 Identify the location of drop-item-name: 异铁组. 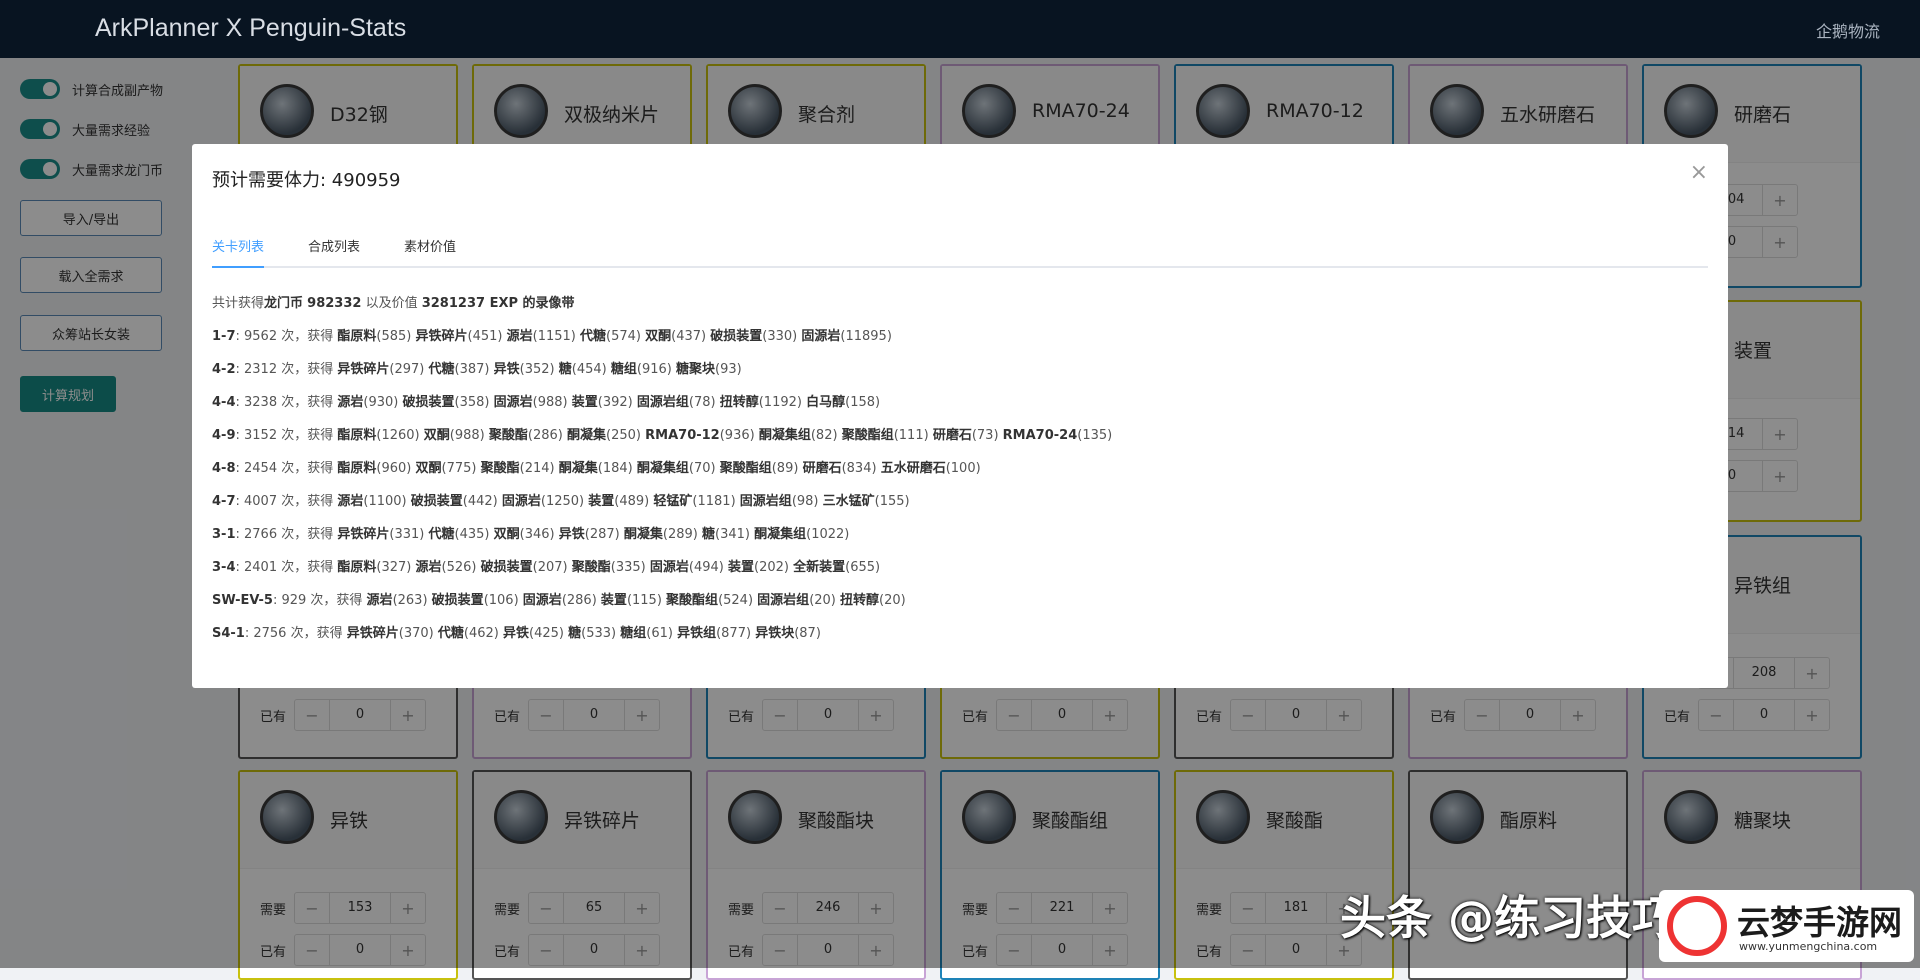
(697, 633).